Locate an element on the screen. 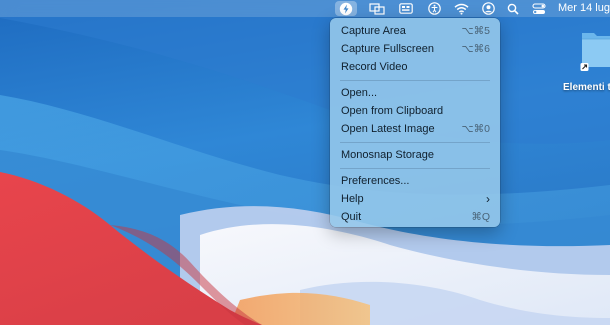 The height and width of the screenshot is (325, 610). capture-fullscreen-label: Capture Fullscreen is located at coordinates (387, 49).